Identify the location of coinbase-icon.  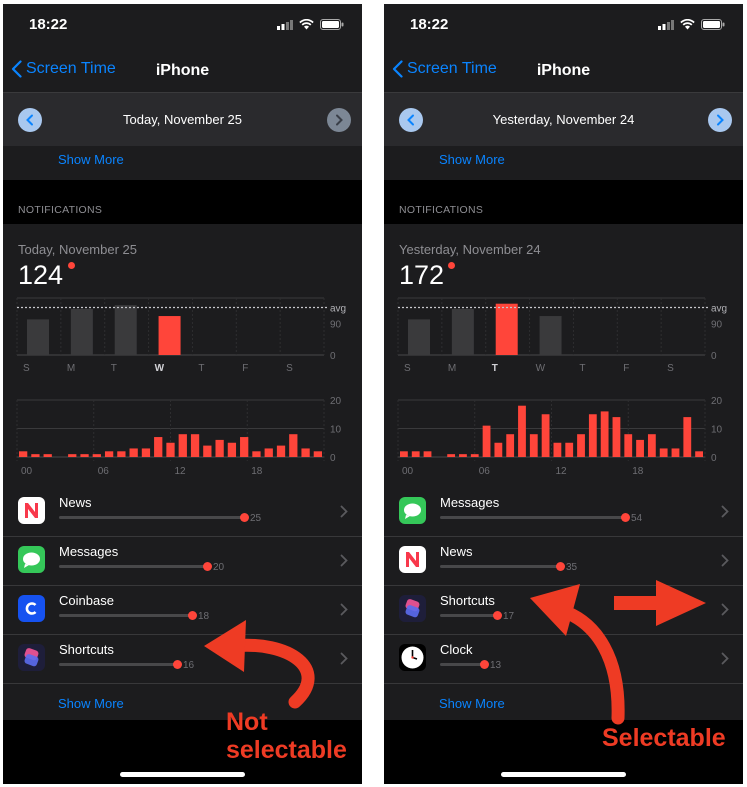
(31, 608).